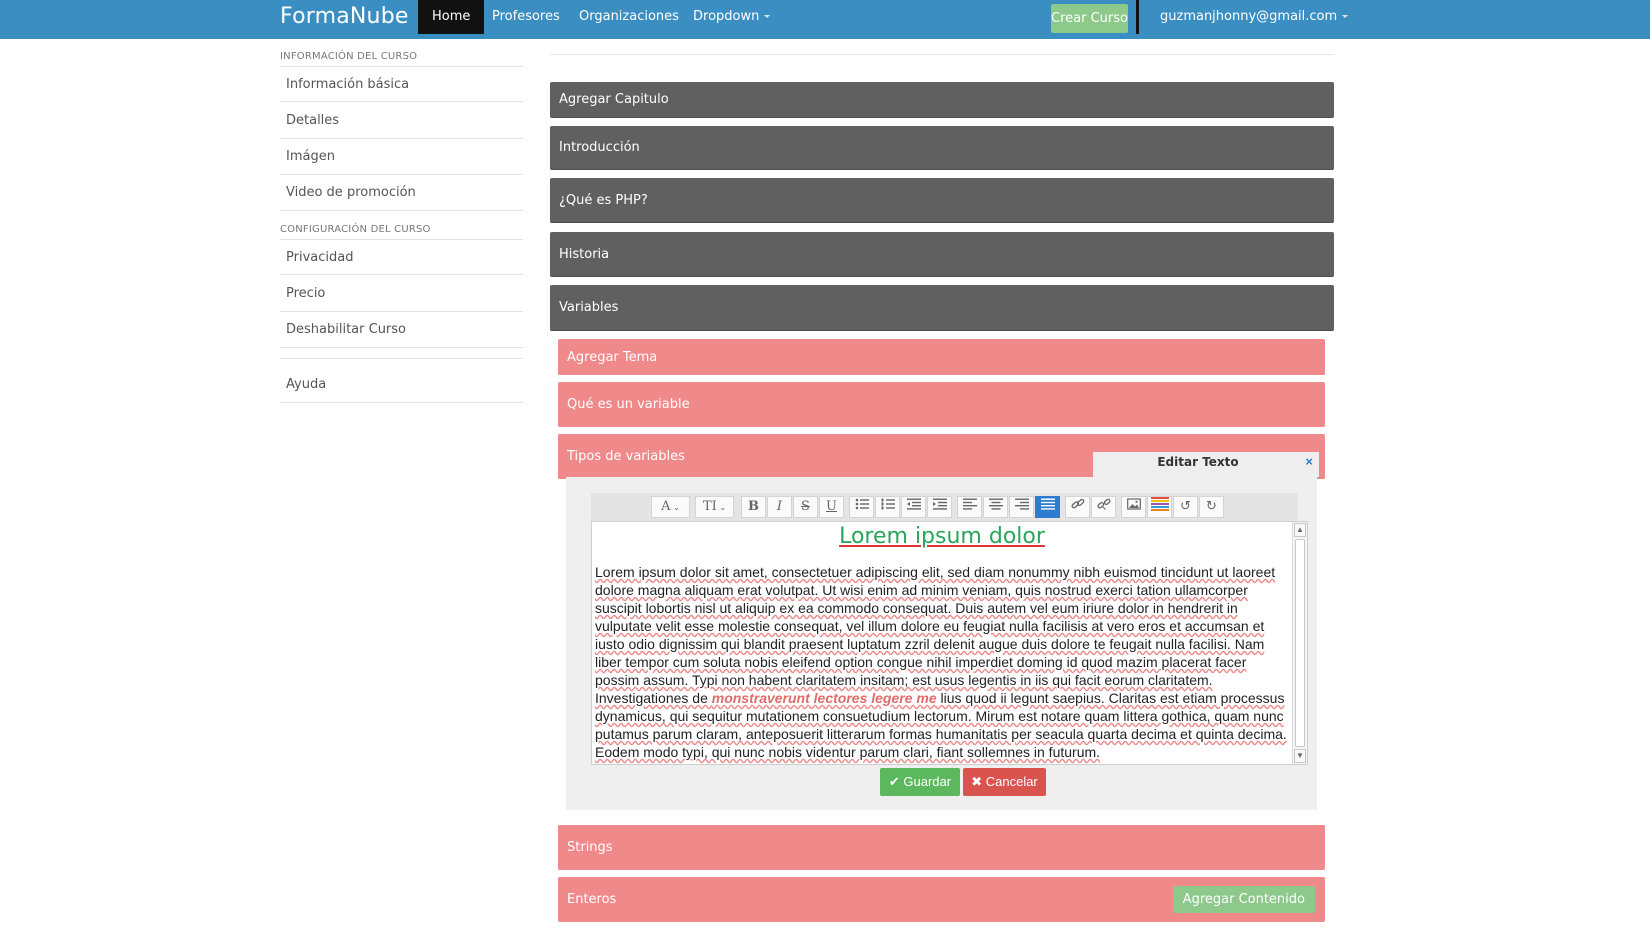 This screenshot has height=929, width=1650. Describe the element at coordinates (941, 899) in the screenshot. I see `topic-enteros: Enteros Agregar Contenido` at that location.